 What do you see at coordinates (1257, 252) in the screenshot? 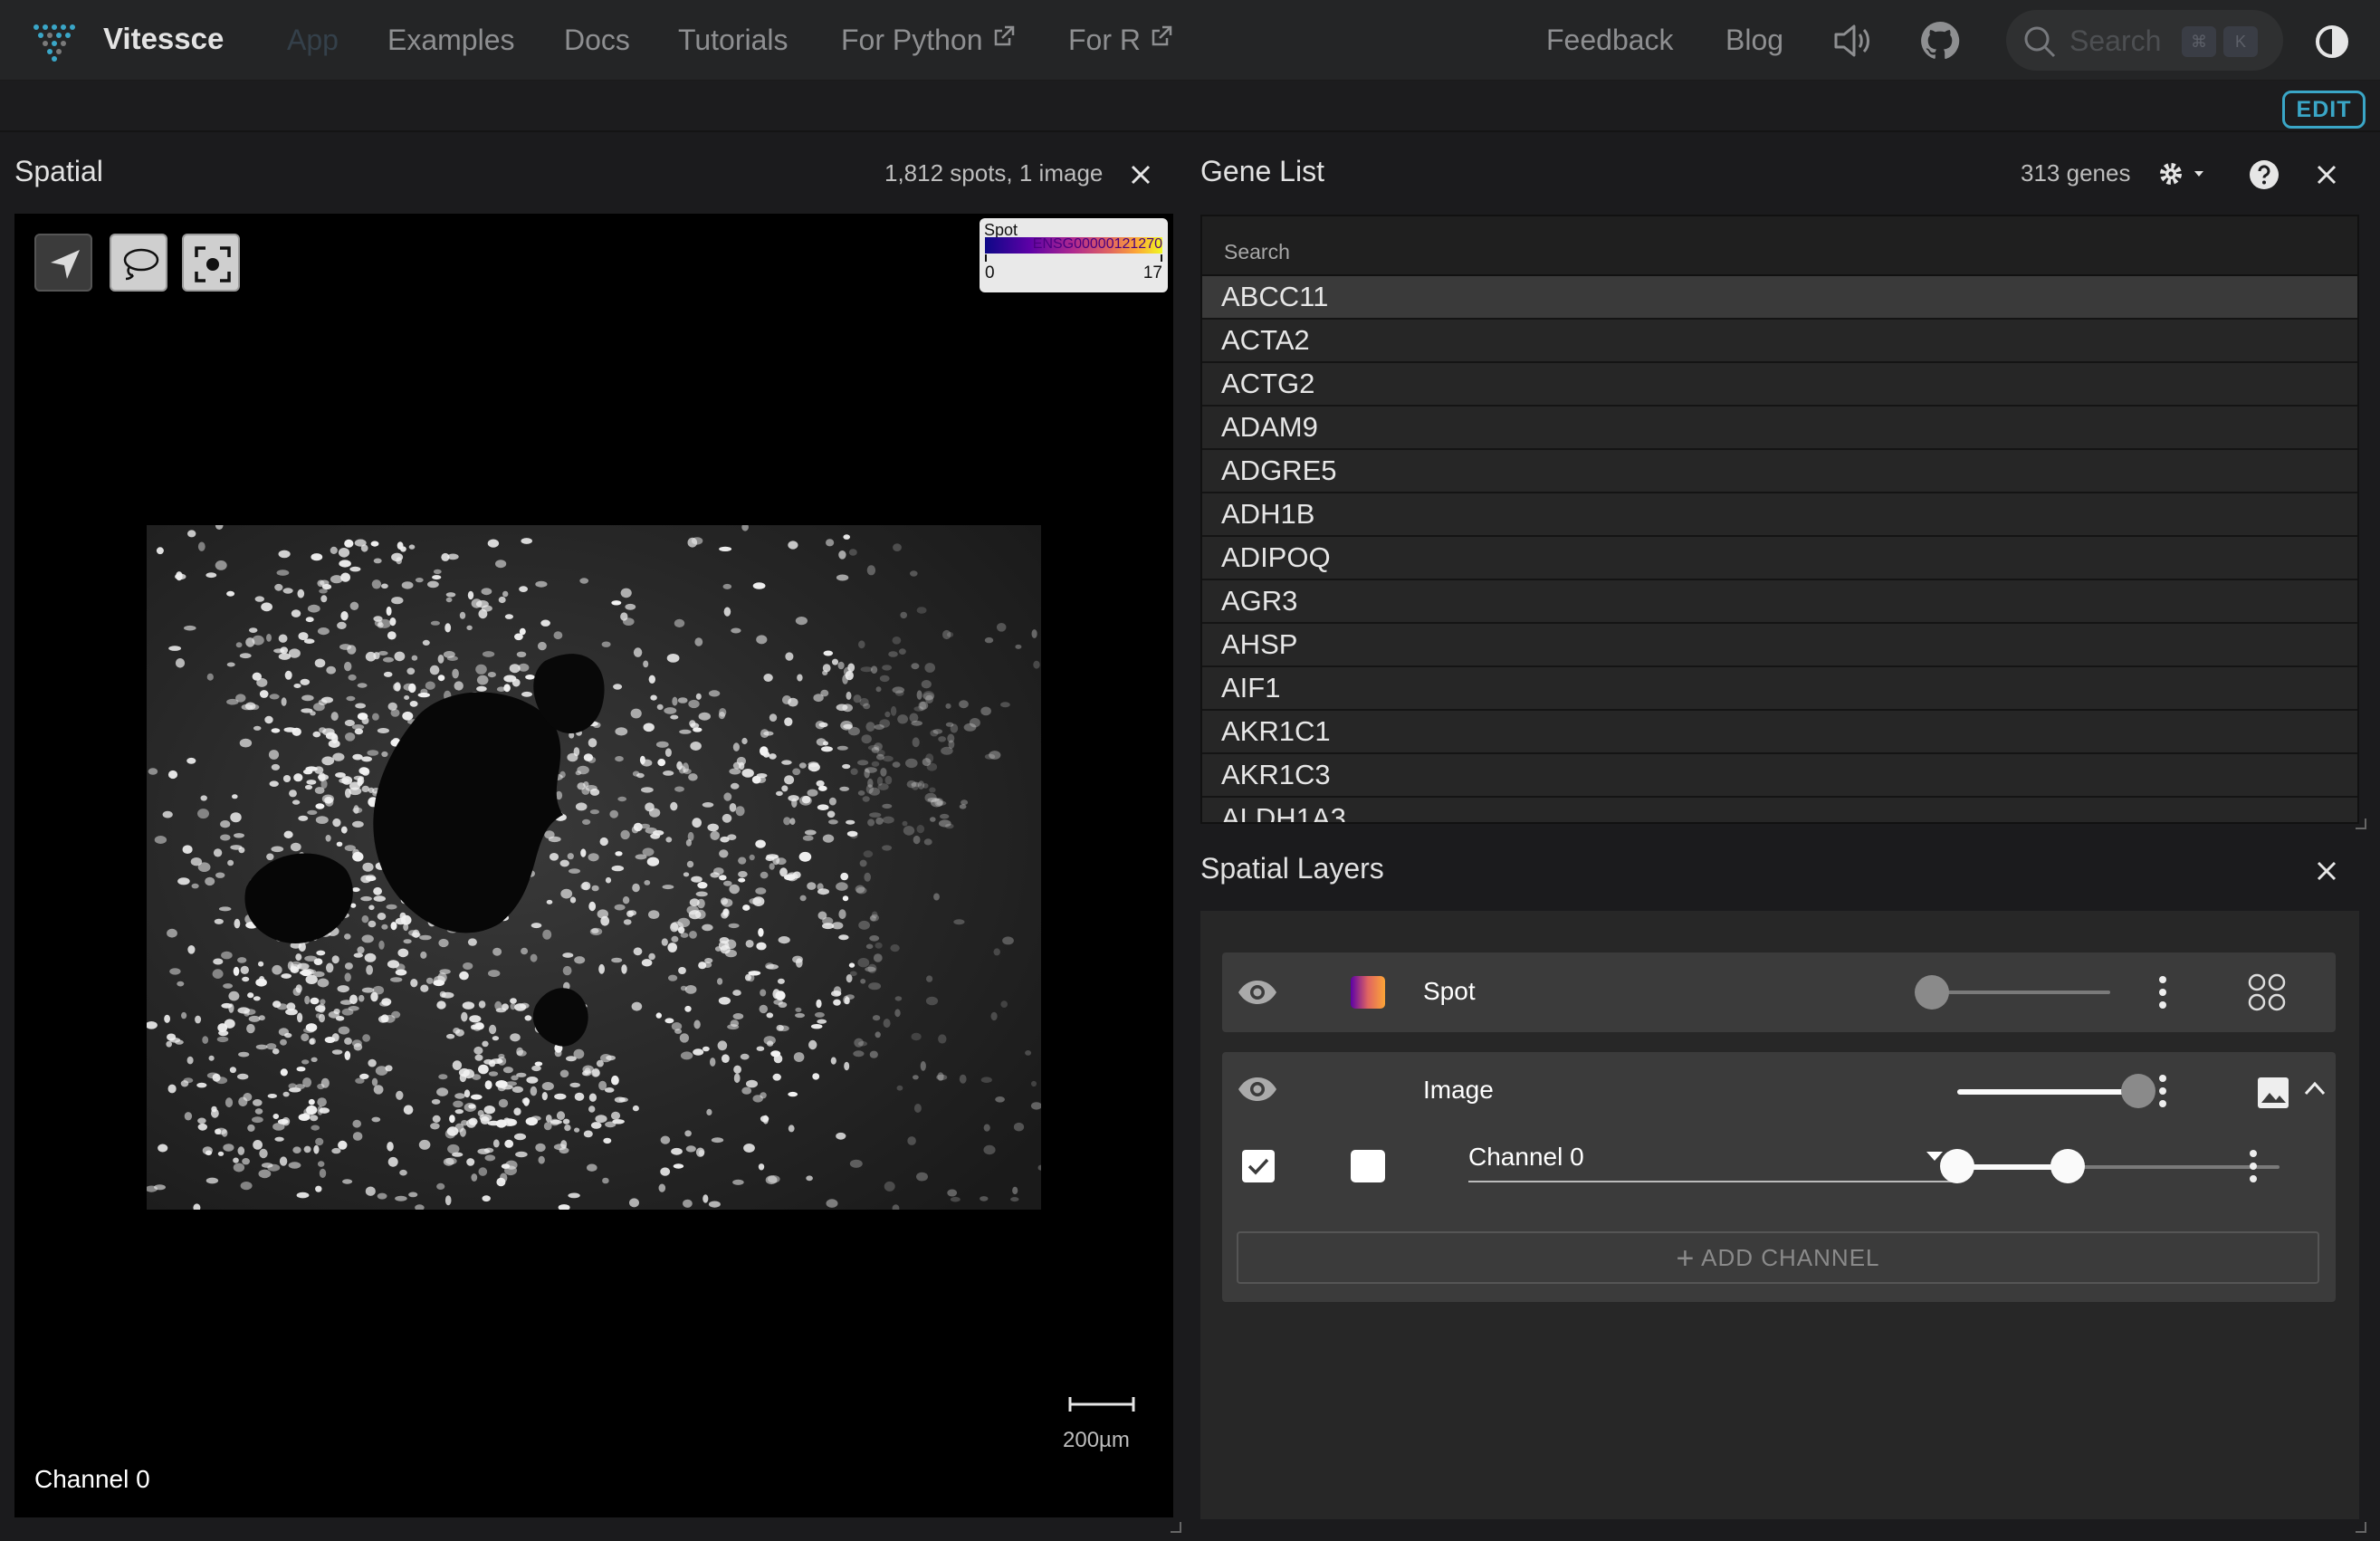
I see `gene-search-placeholder: Search` at bounding box center [1257, 252].